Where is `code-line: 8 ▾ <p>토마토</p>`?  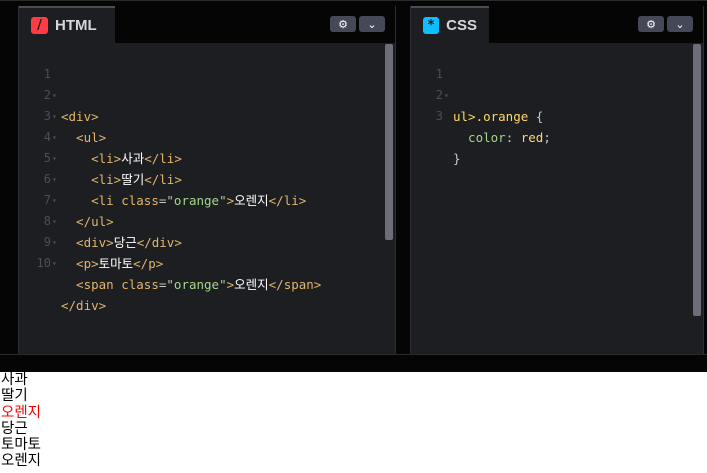 code-line: 8 ▾ <p>토마토</p> is located at coordinates (207, 230).